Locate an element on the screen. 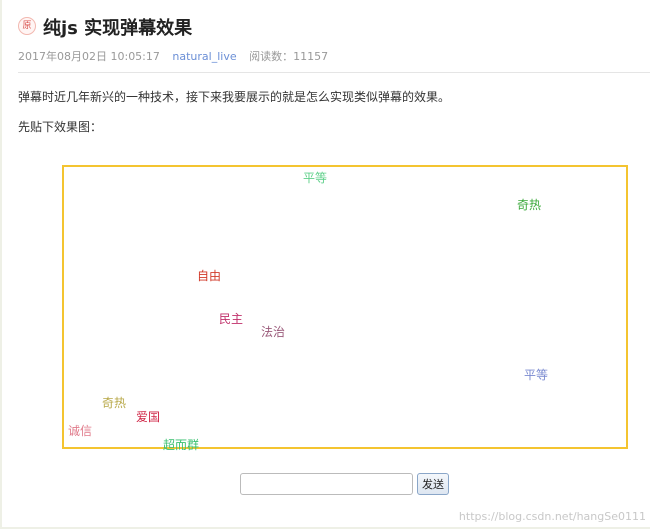  send-button: 发送 is located at coordinates (433, 484).